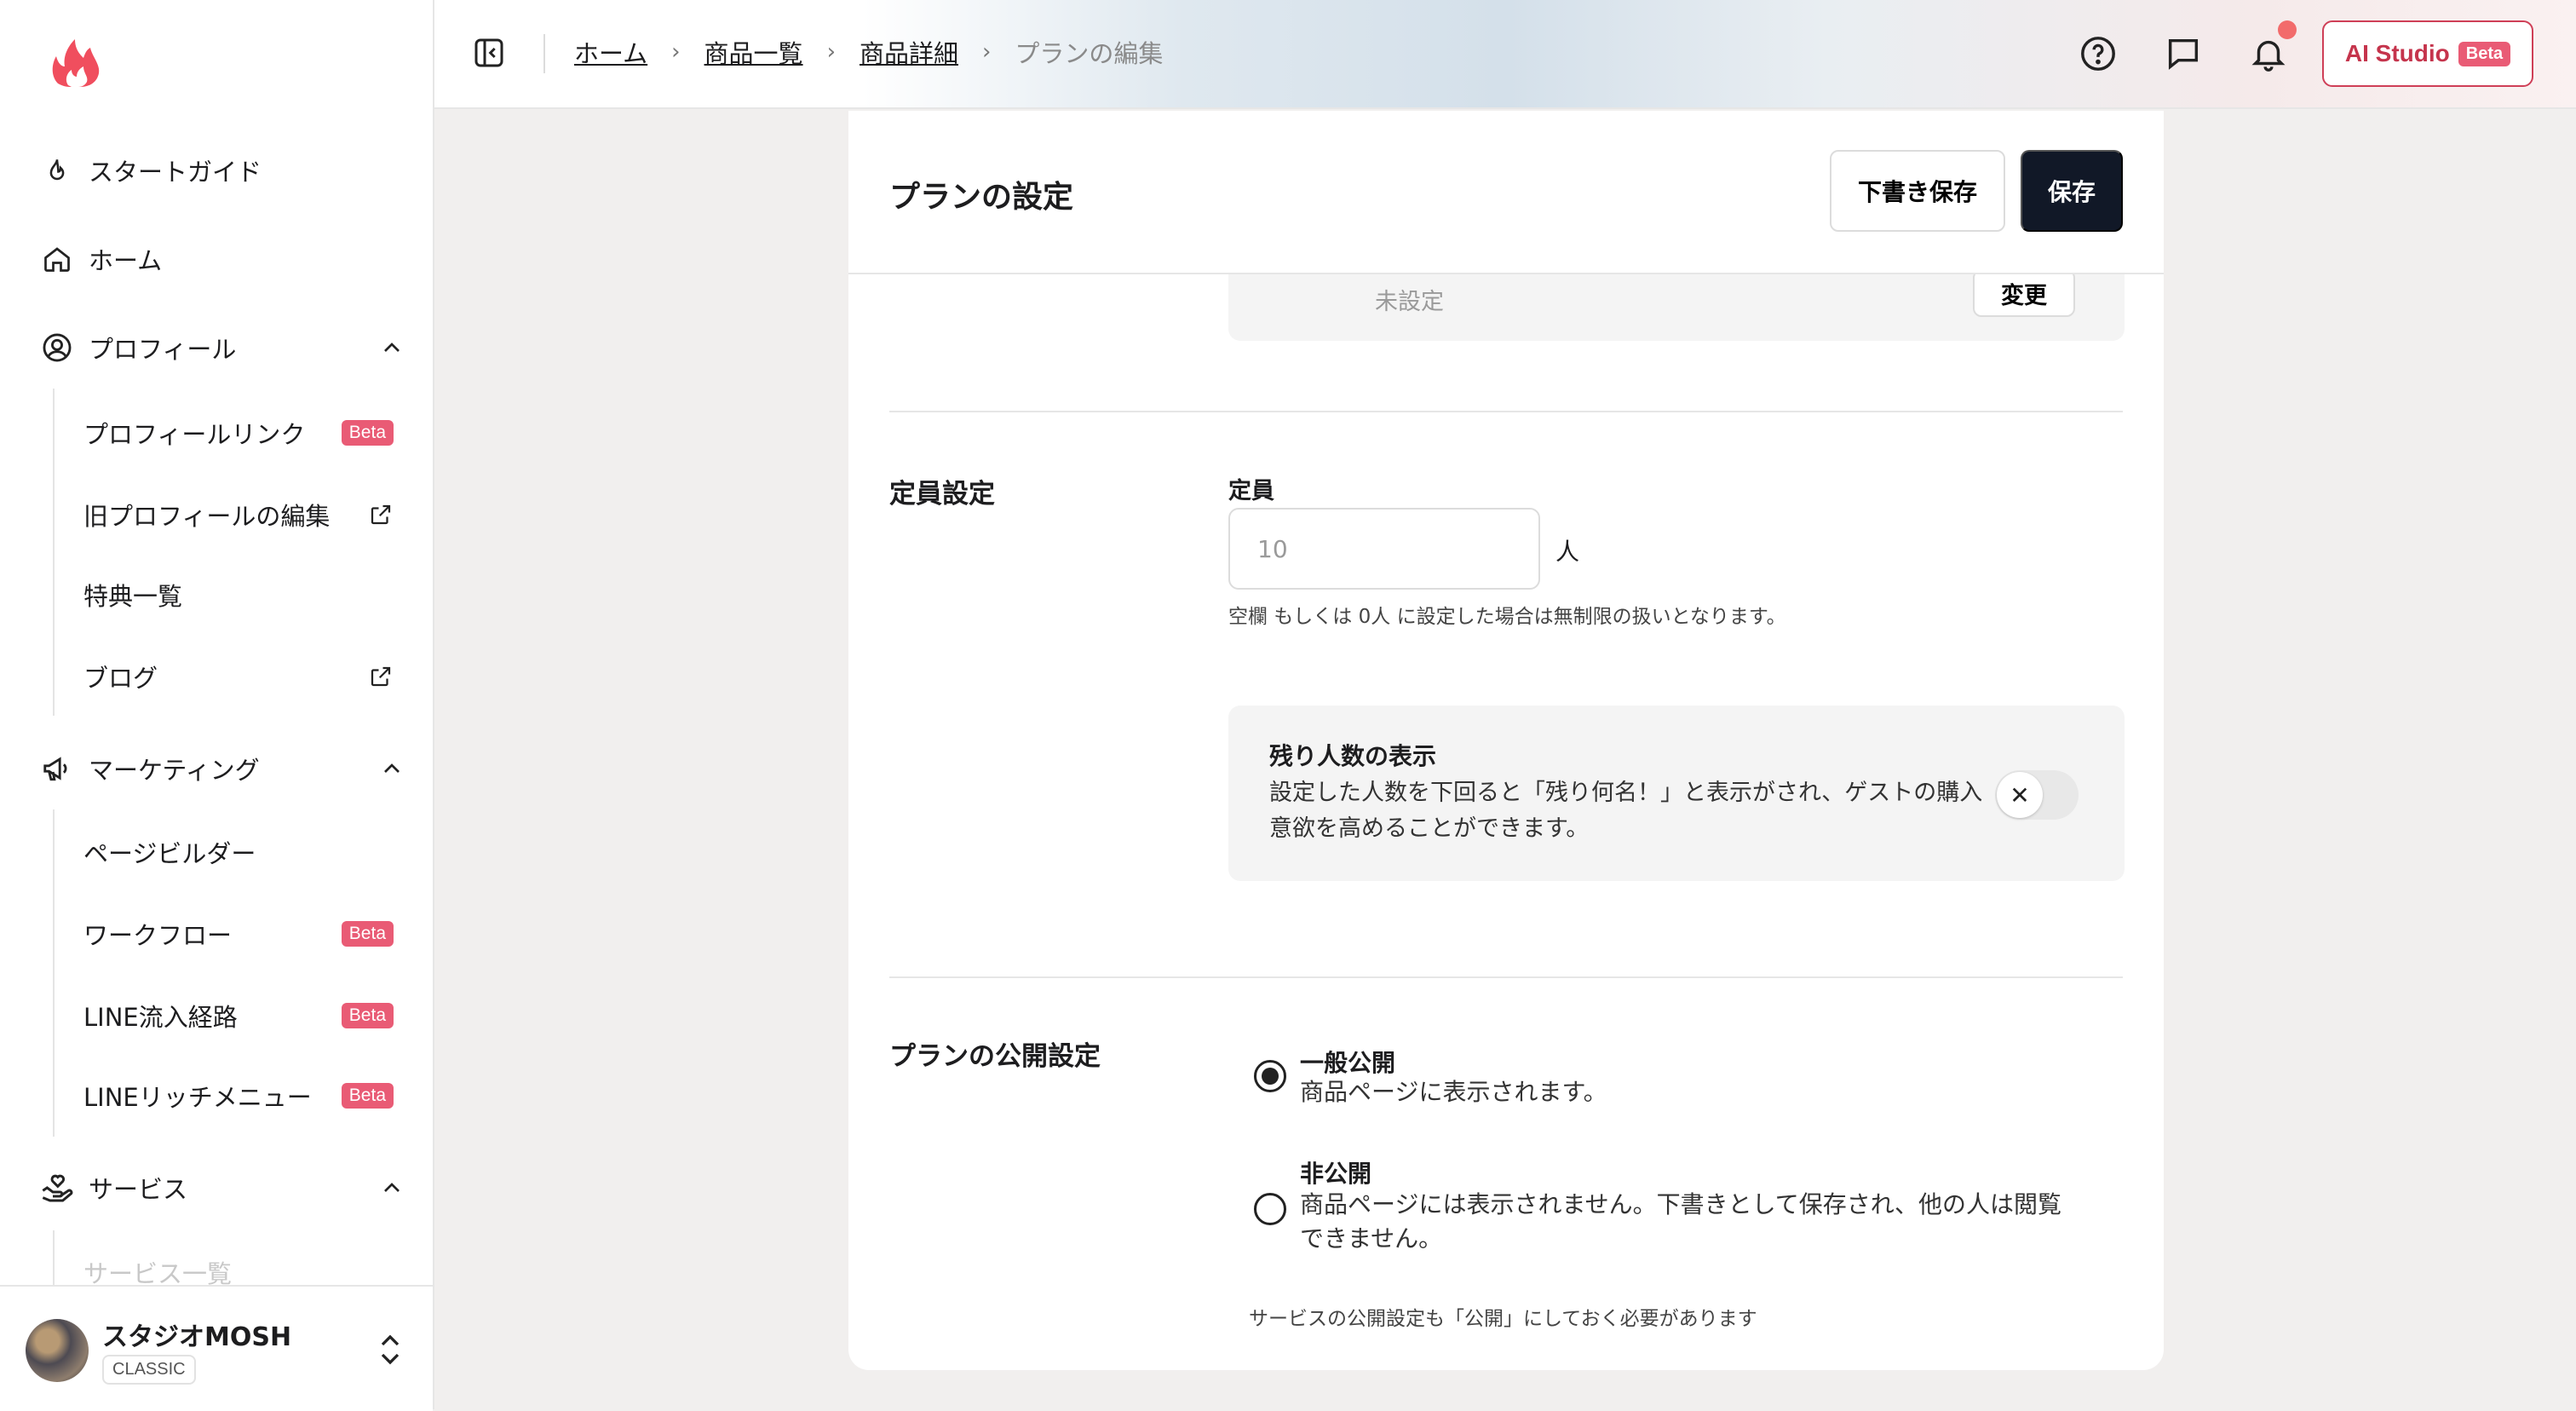 The width and height of the screenshot is (2576, 1411). Describe the element at coordinates (2287, 29) in the screenshot. I see `notification-dot` at that location.